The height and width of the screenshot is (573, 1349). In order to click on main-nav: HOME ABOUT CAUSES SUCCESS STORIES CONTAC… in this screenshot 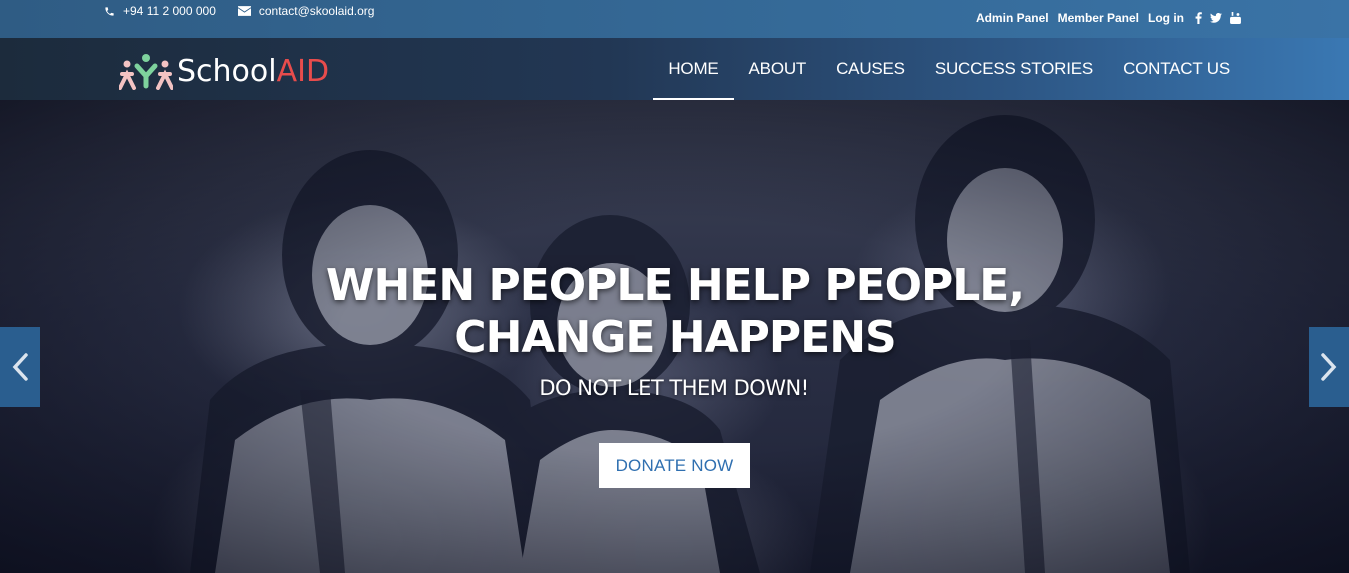, I will do `click(949, 69)`.